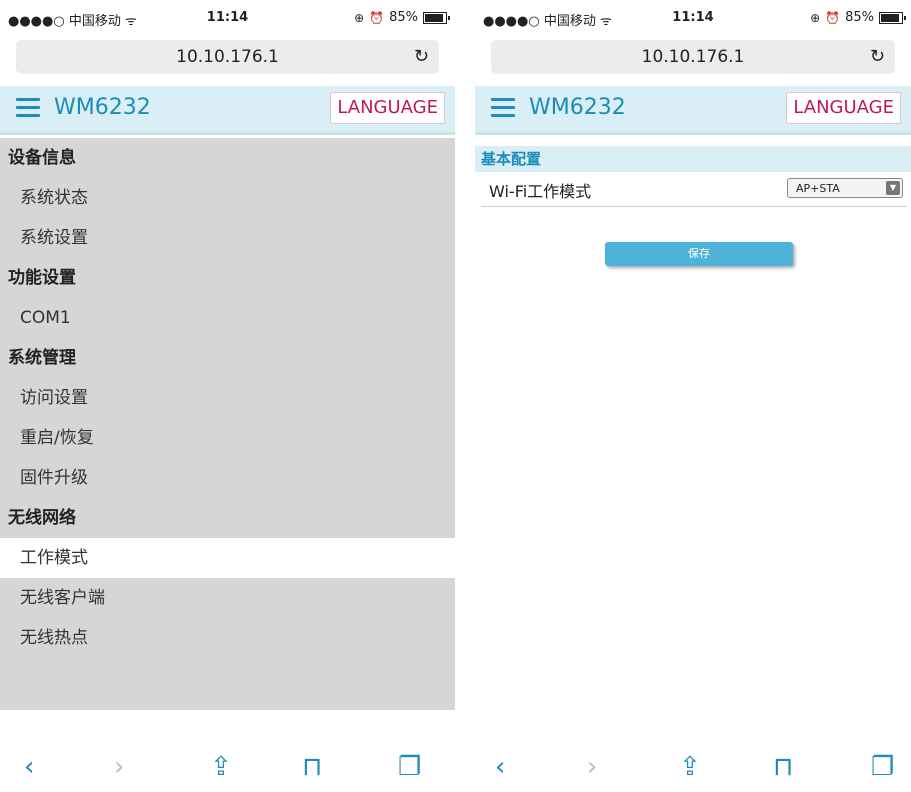 This screenshot has width=911, height=792. I want to click on nav-section-device-info: 设备信息, so click(42, 158).